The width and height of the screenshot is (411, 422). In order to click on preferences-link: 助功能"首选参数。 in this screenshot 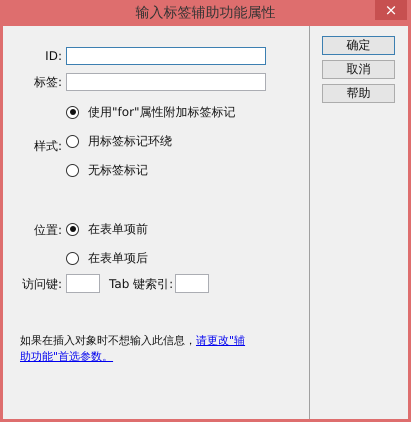, I will do `click(67, 356)`.